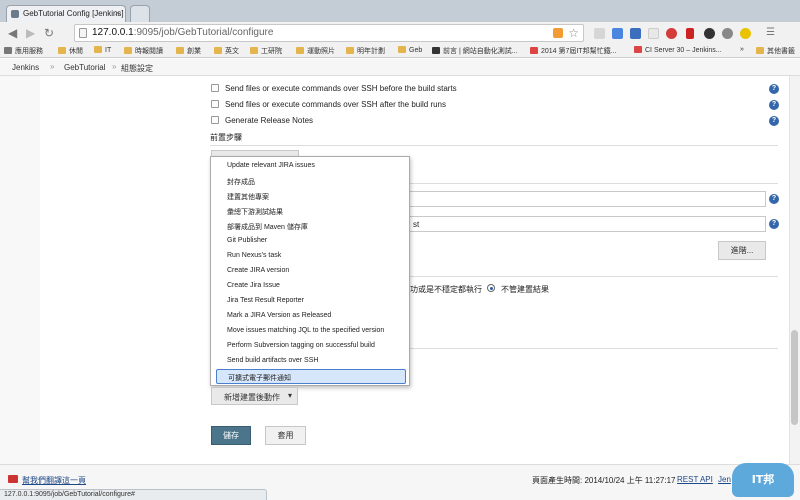 Image resolution: width=800 pixels, height=500 pixels. Describe the element at coordinates (311, 181) in the screenshot. I see `menu-item: 封存成品` at that location.